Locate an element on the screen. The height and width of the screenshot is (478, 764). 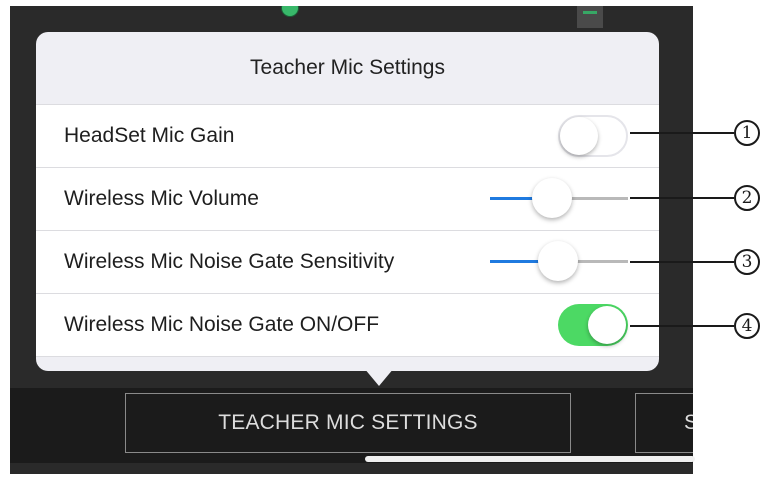
noise-gate-sensitivity-row: Wireless Mic Noise Gate Sensitivity is located at coordinates (347, 262).